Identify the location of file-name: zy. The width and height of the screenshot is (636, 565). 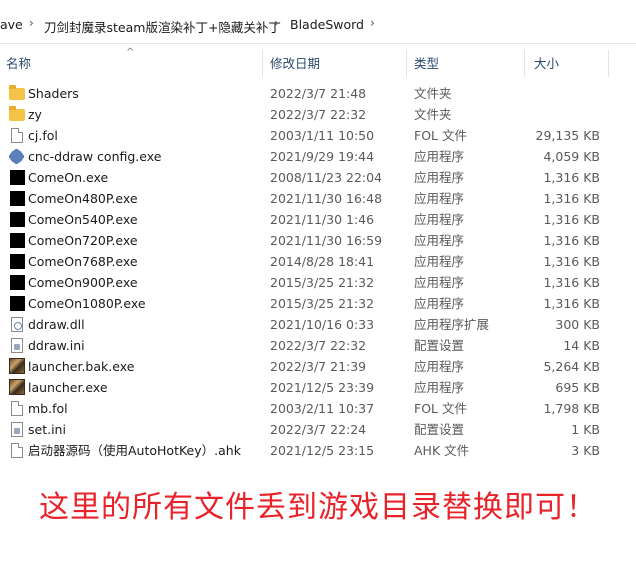
(35, 114).